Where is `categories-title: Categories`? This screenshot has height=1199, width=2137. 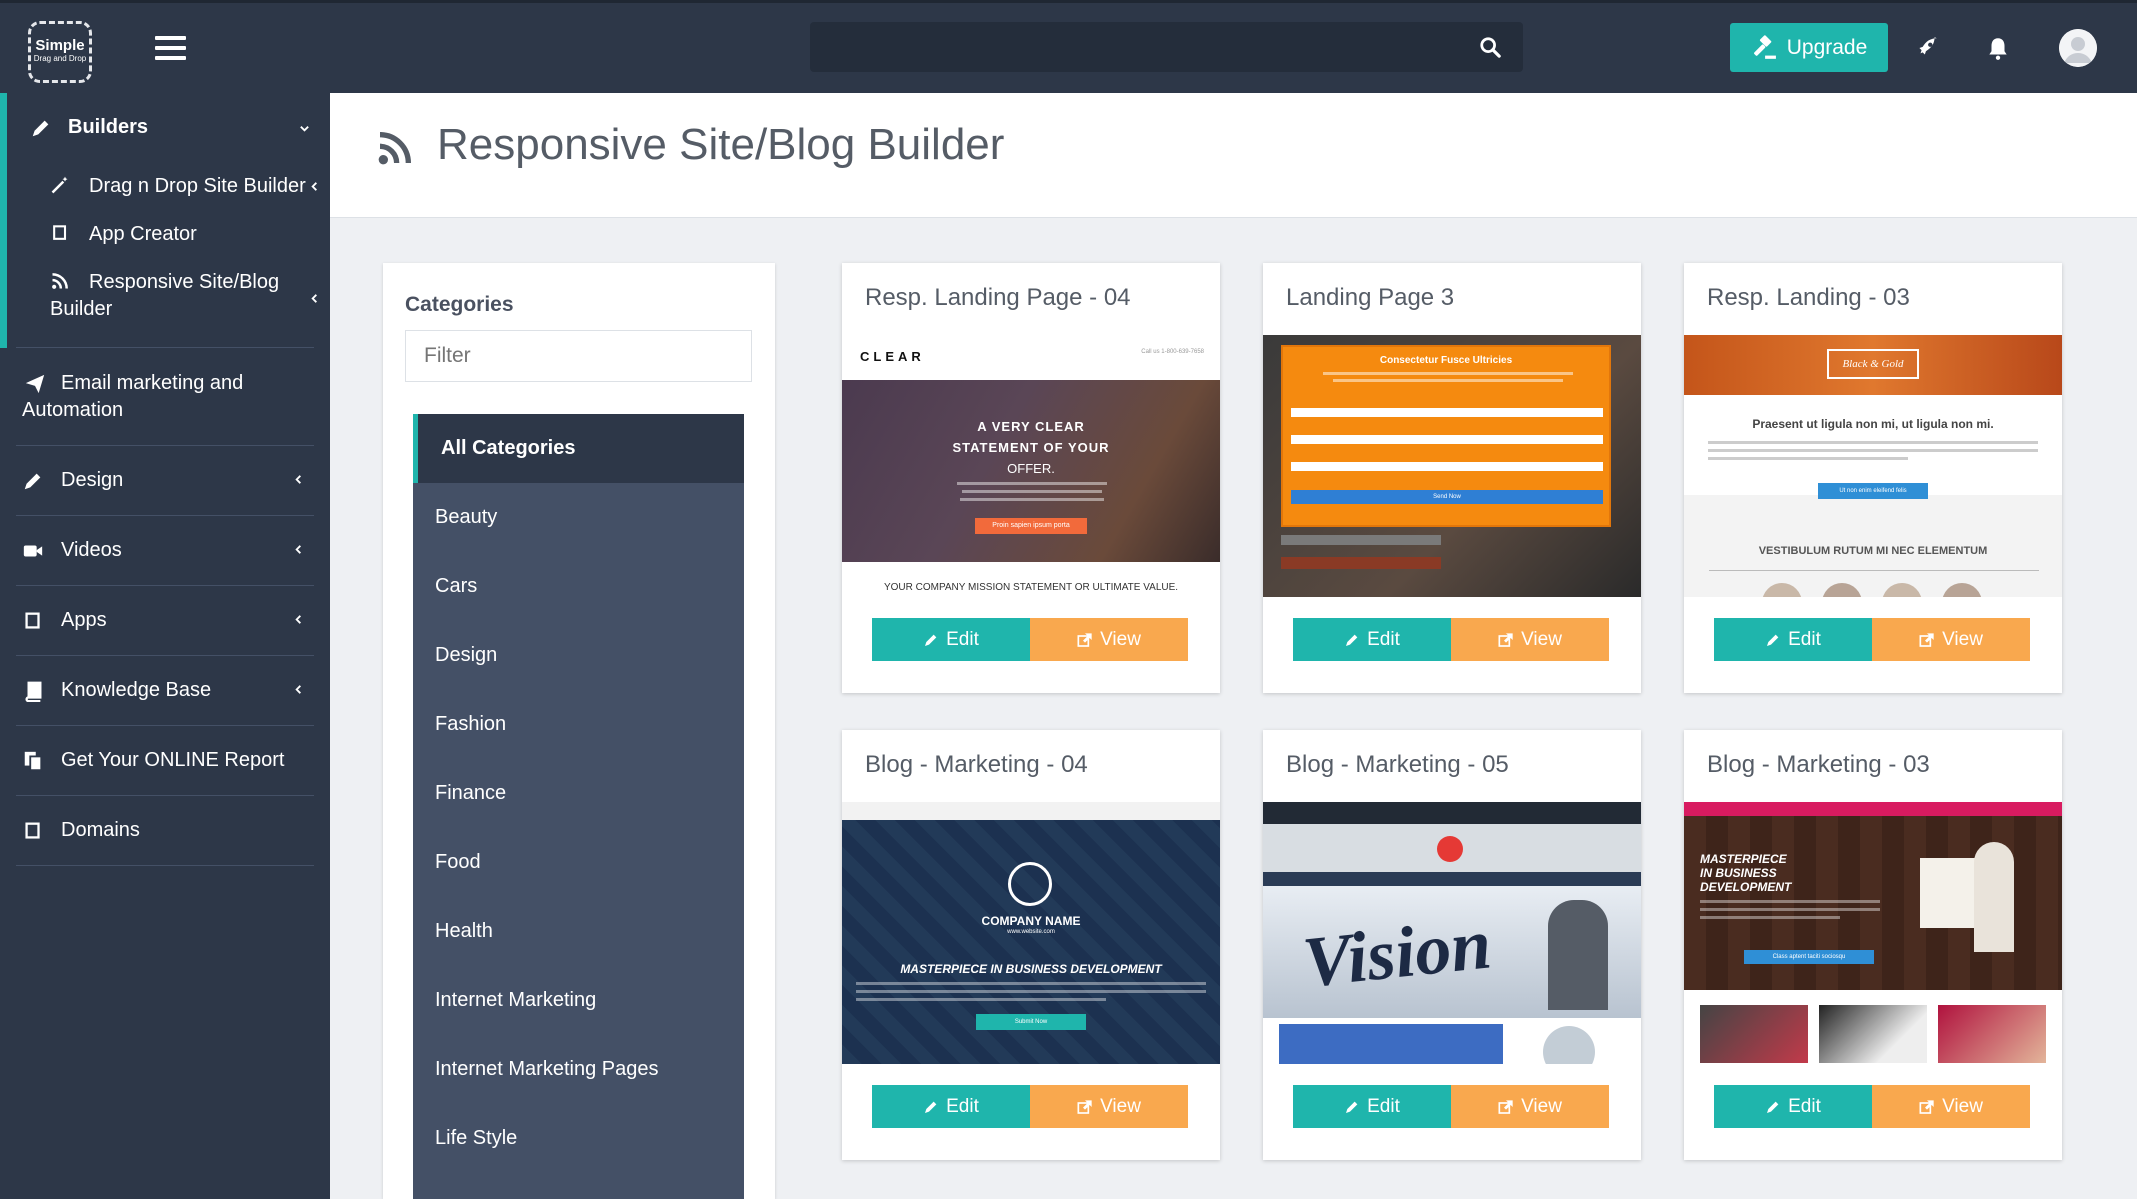
categories-title: Categories is located at coordinates (459, 304).